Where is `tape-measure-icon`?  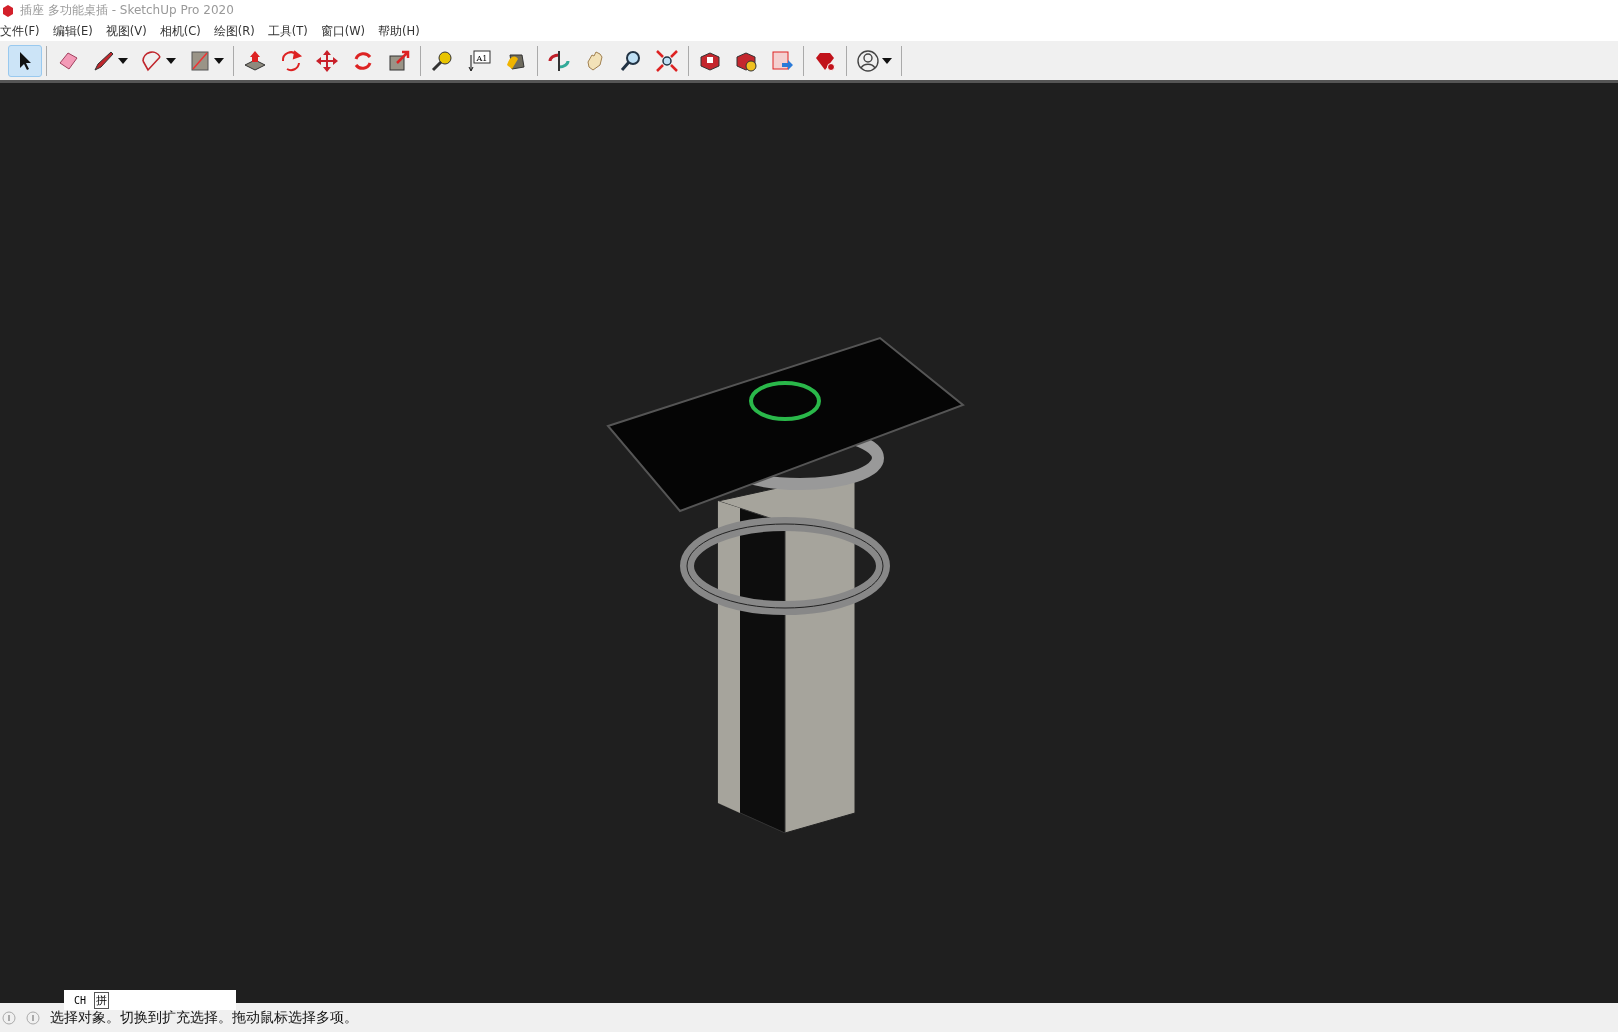 tape-measure-icon is located at coordinates (442, 60).